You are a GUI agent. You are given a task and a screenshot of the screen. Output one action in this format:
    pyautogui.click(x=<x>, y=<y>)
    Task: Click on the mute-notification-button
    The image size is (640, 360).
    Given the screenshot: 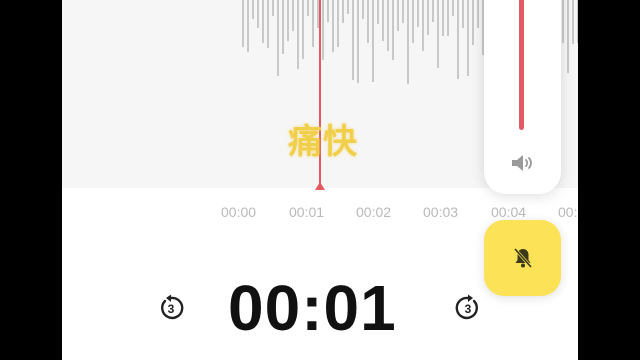 What is the action you would take?
    pyautogui.click(x=522, y=258)
    